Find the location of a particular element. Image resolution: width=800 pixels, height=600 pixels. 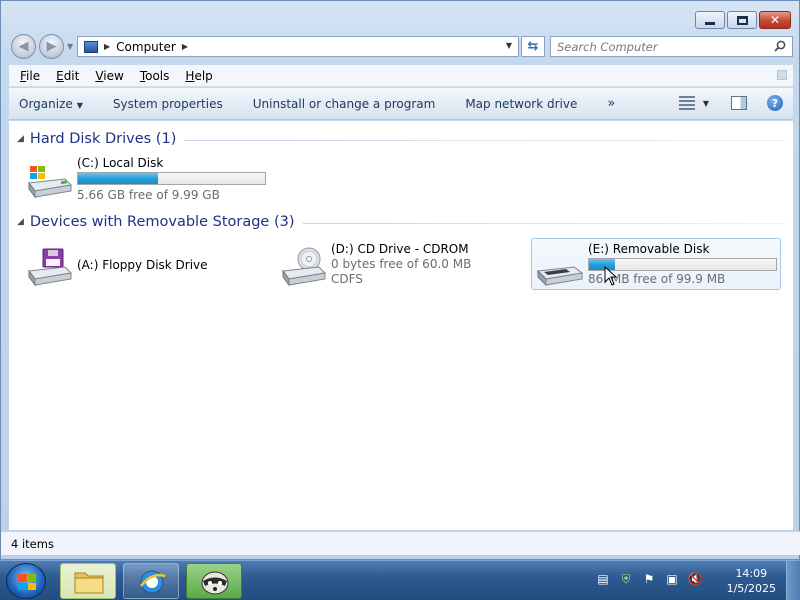

map-network-drive-button: Map network drive is located at coordinates (521, 104).